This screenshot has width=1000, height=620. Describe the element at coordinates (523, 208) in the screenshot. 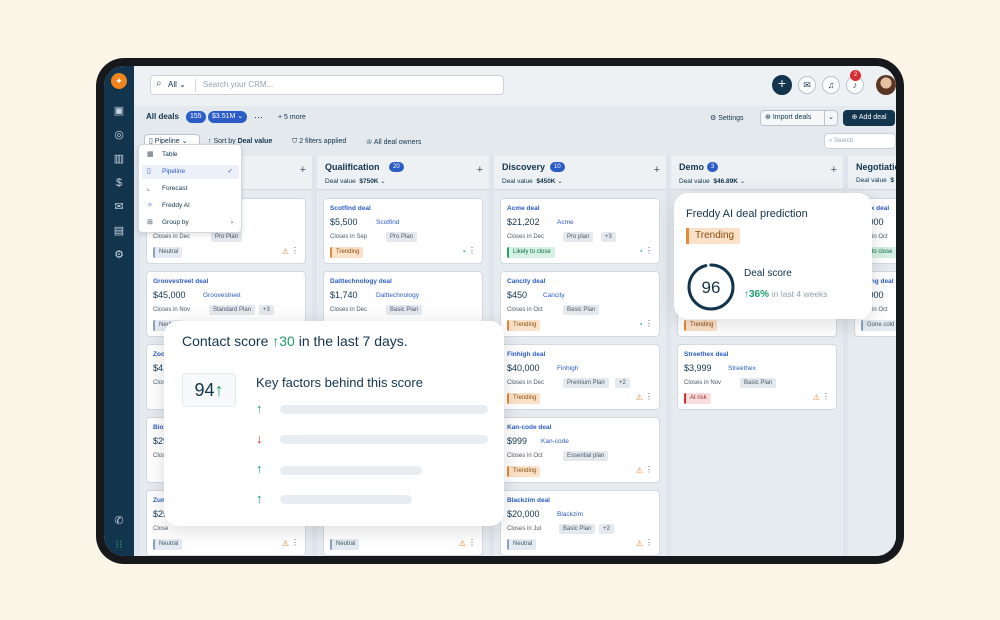

I see `deal-name: Acme deal` at that location.